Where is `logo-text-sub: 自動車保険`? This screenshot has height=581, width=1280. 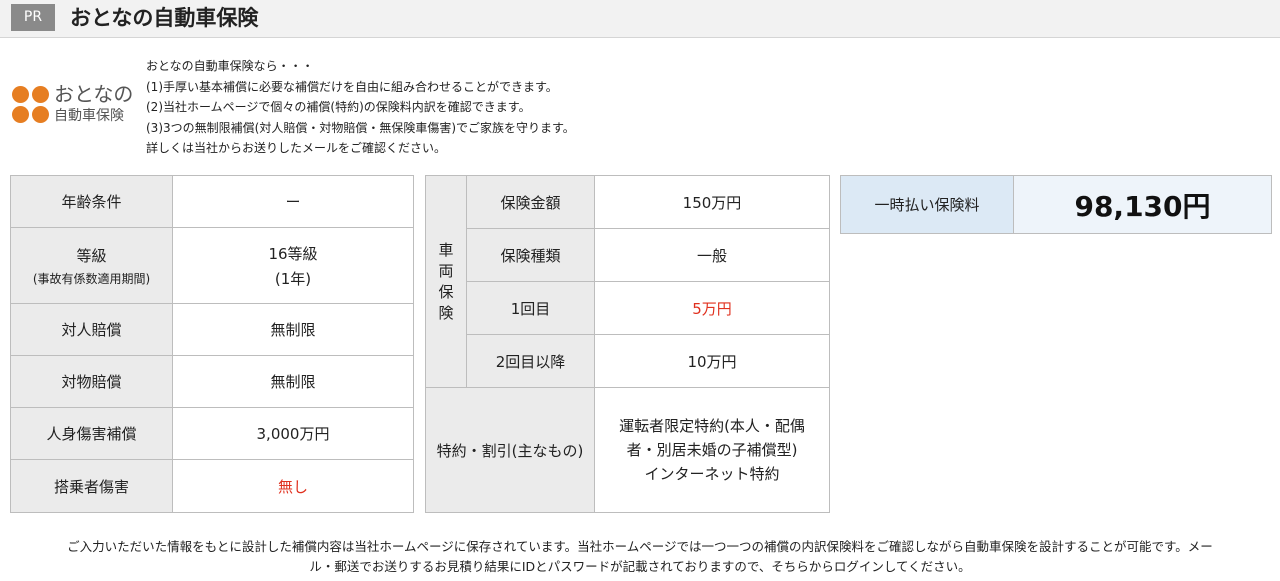 logo-text-sub: 自動車保険 is located at coordinates (89, 116).